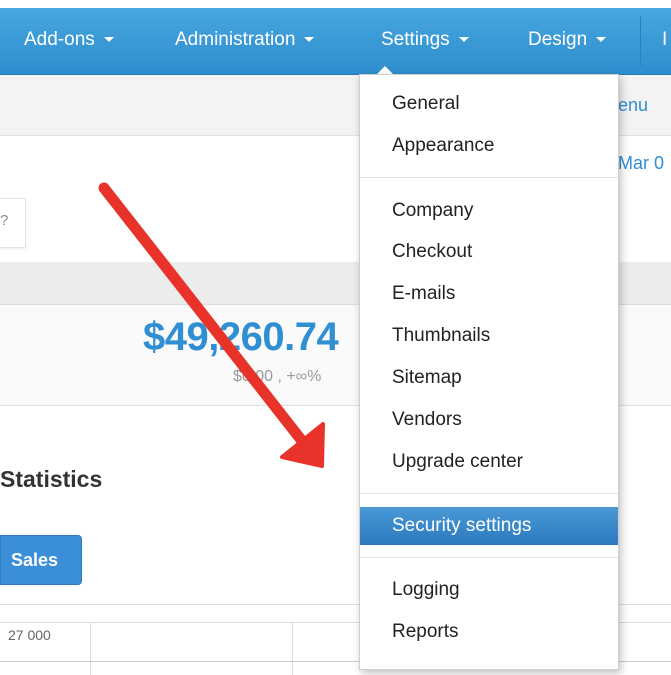 The height and width of the screenshot is (675, 671). Describe the element at coordinates (489, 590) in the screenshot. I see `menu-item-logging: Logging` at that location.